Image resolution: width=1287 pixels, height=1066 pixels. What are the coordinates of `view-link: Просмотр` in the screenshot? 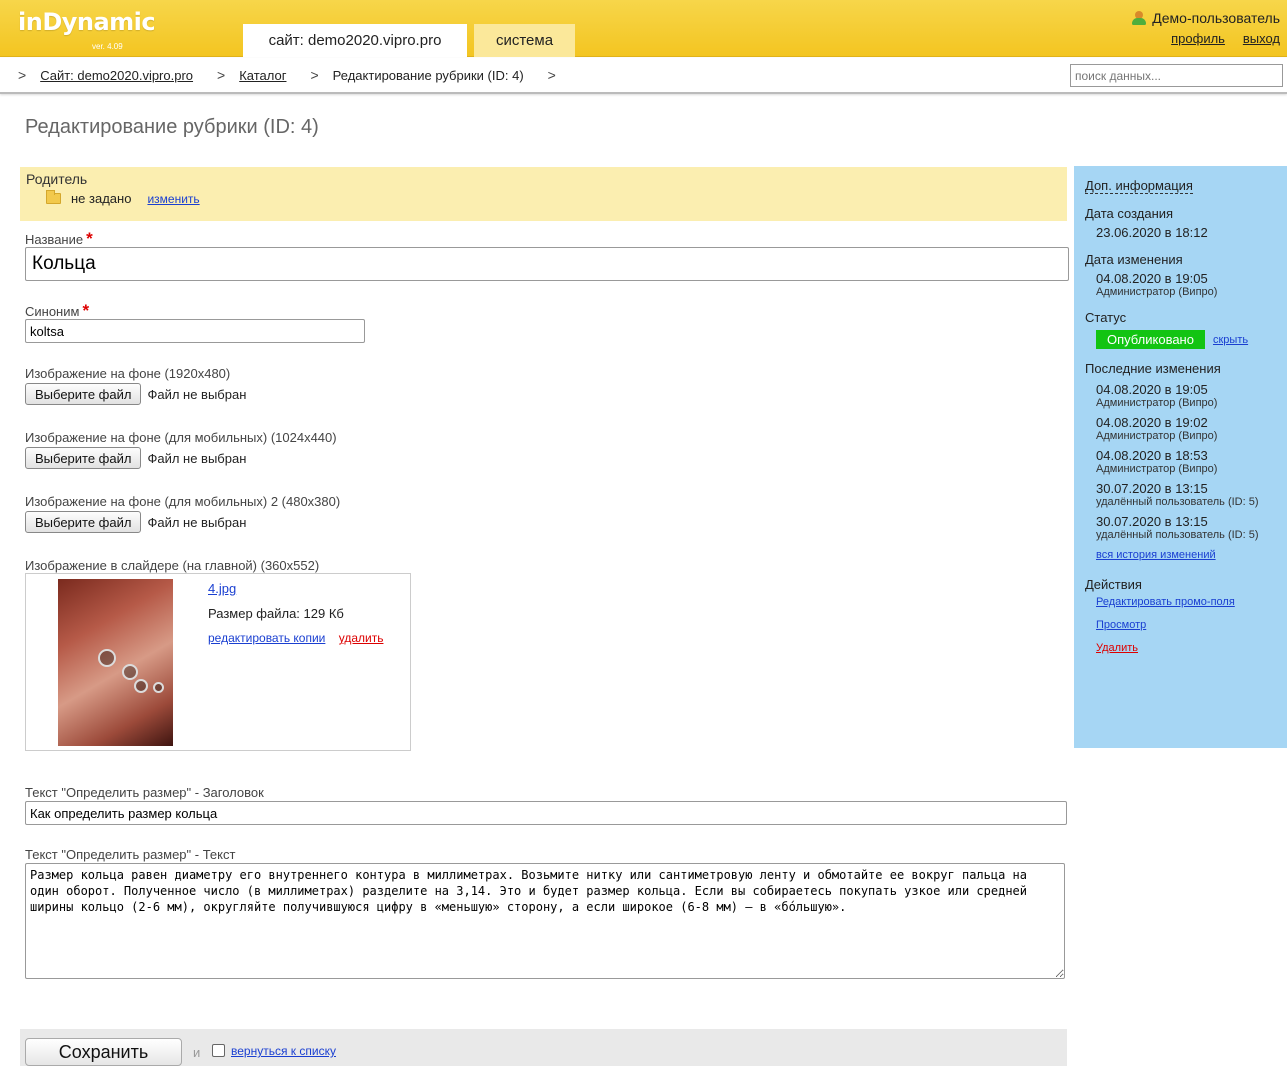 It's located at (1191, 625).